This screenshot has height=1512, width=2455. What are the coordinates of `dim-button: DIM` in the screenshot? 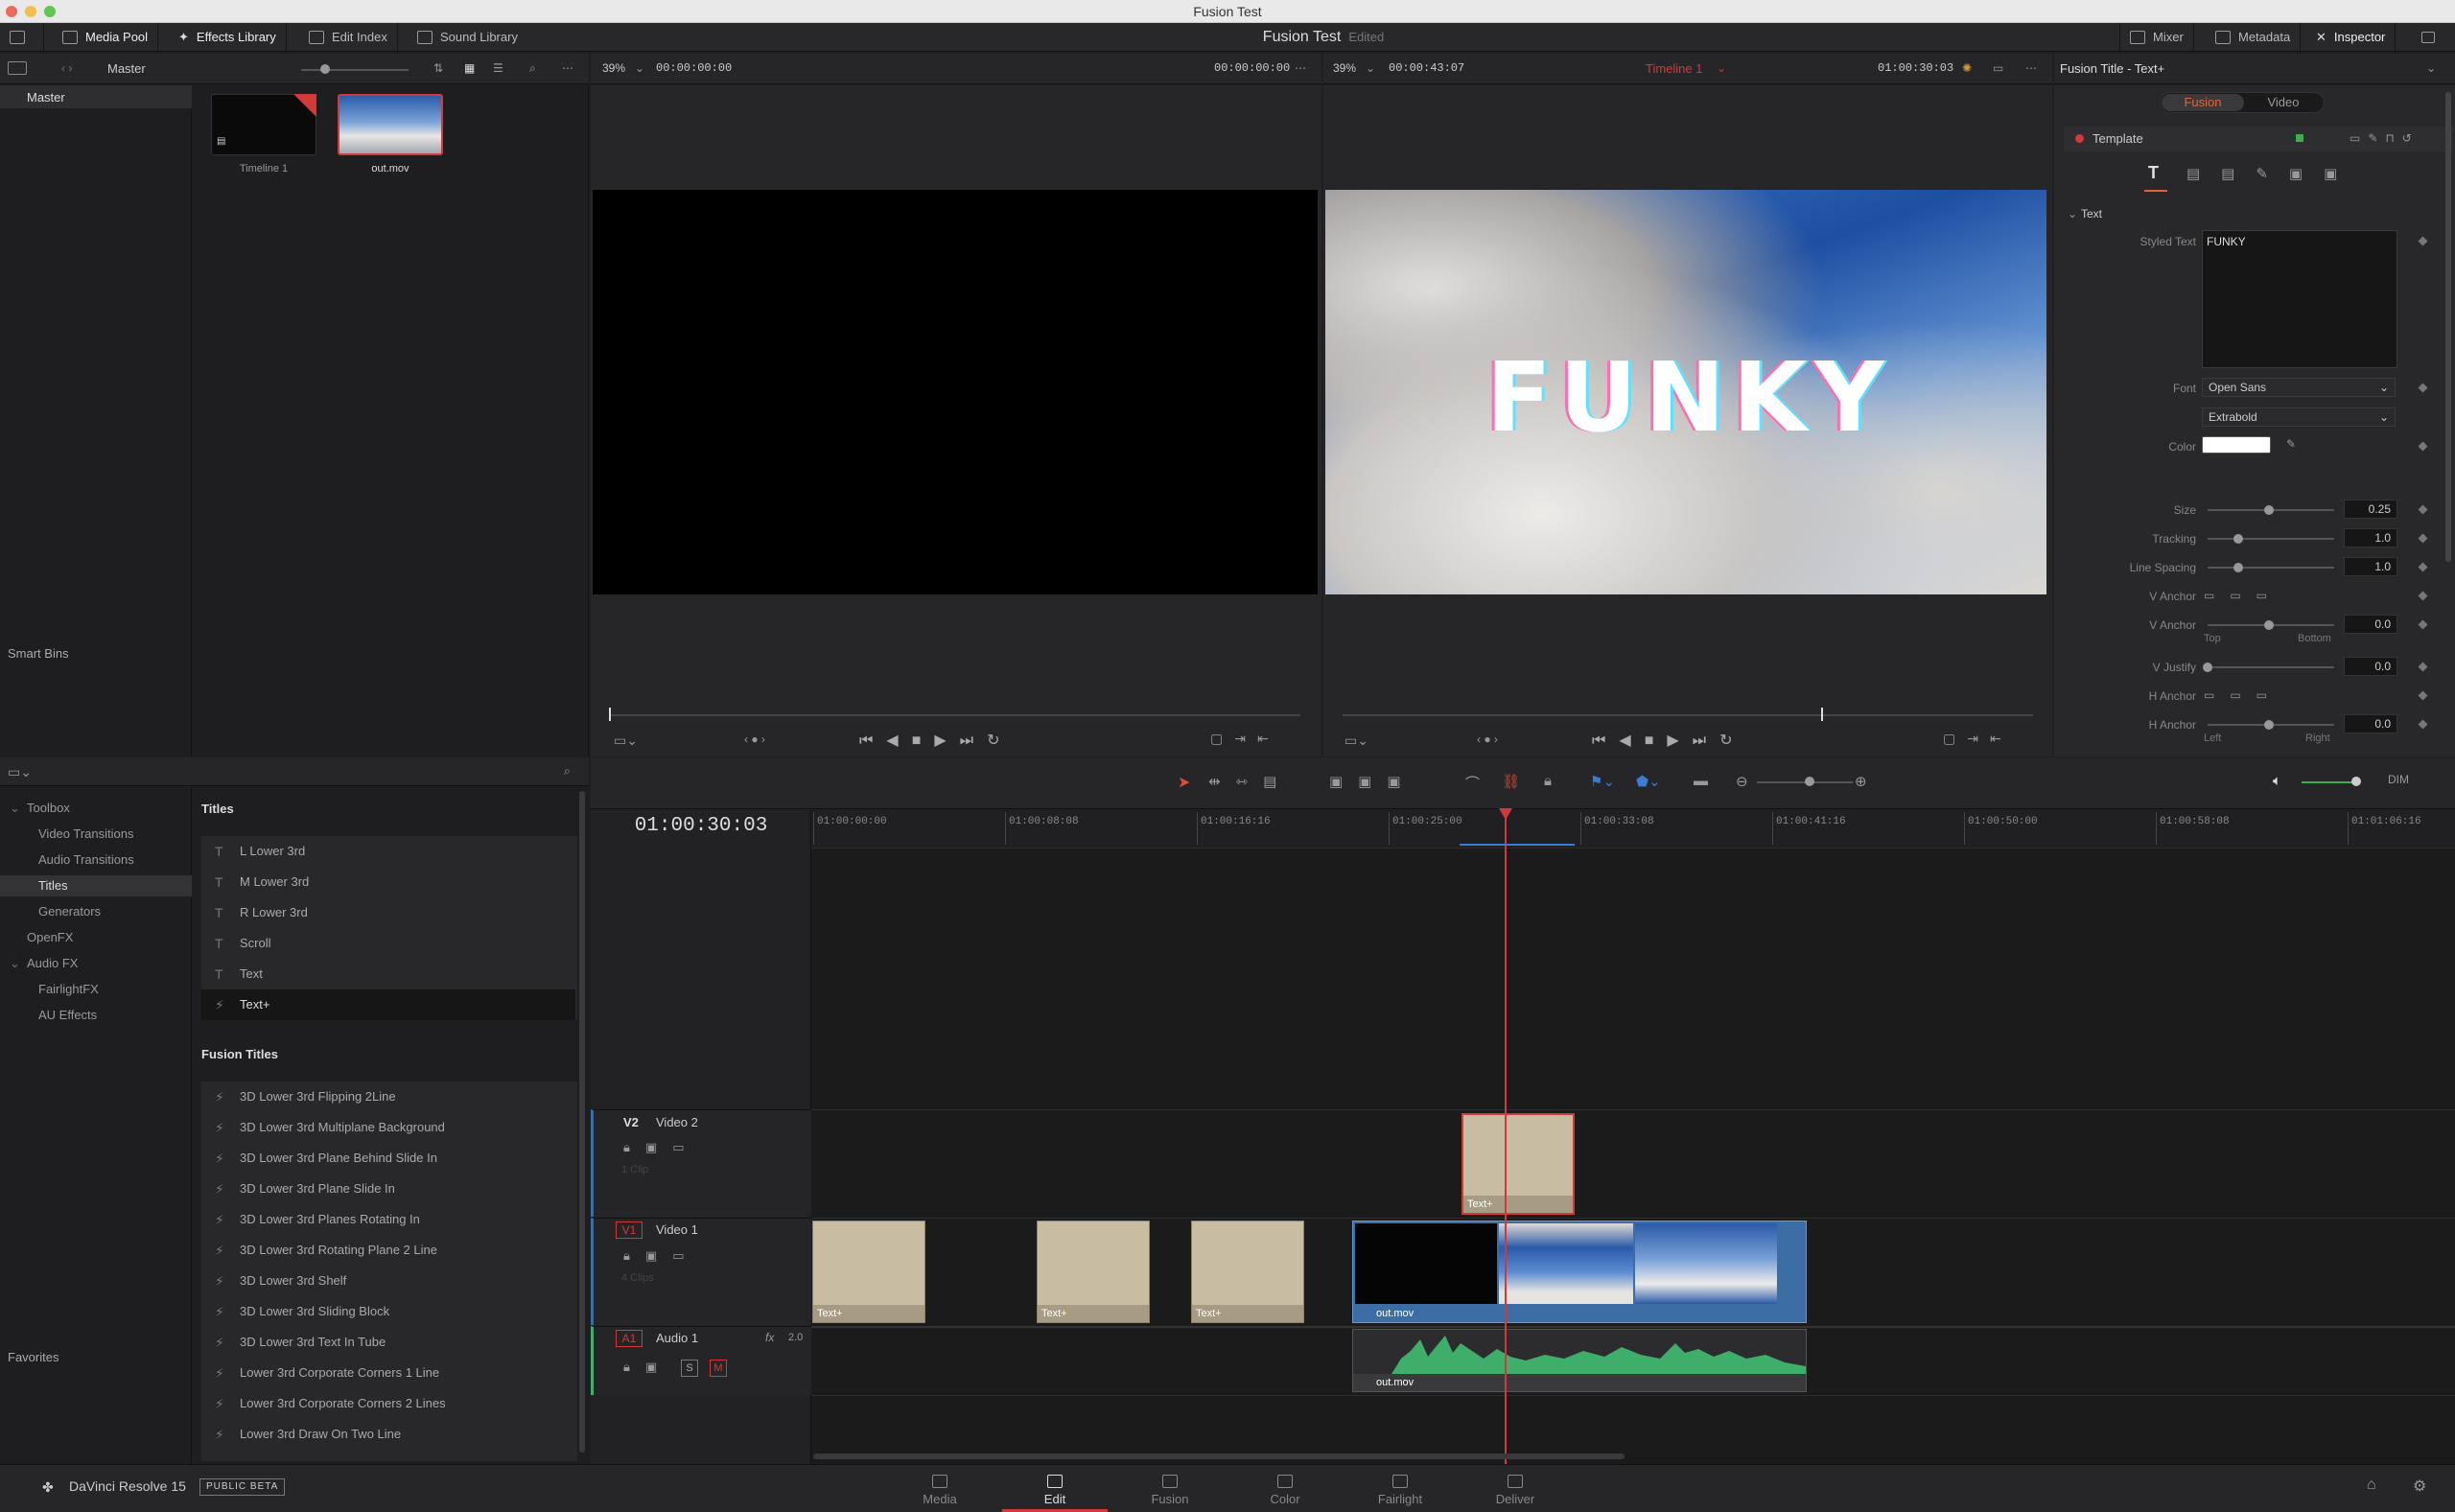 It's located at (2398, 779).